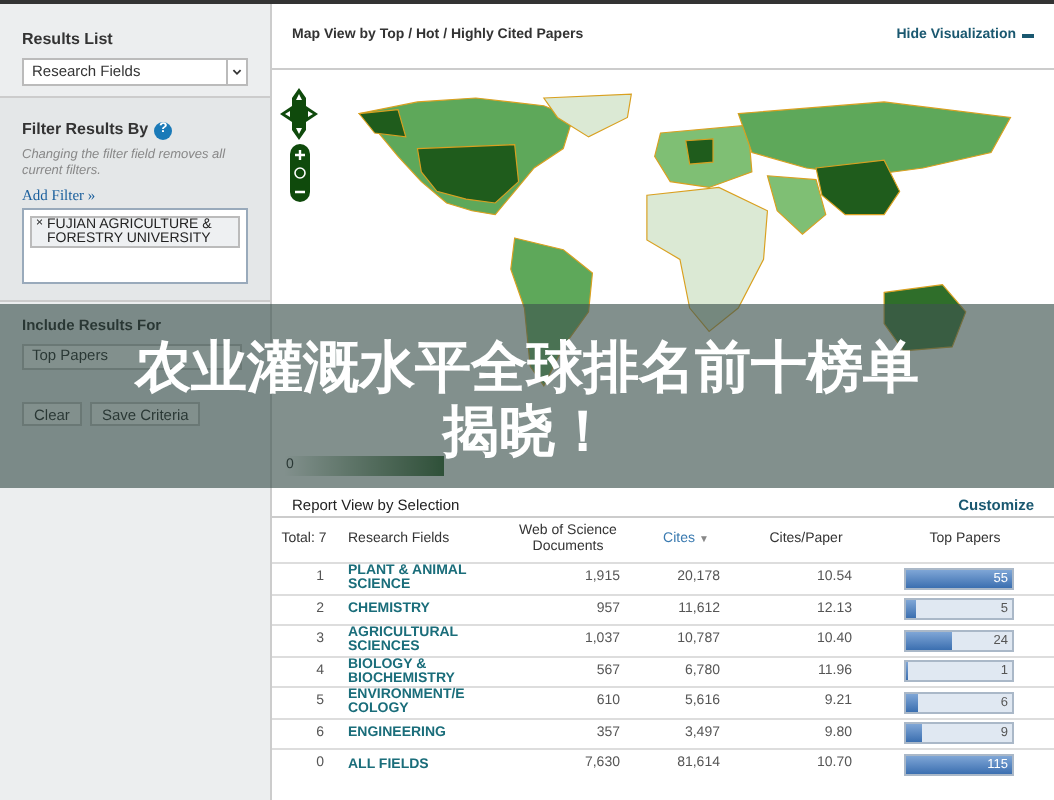  Describe the element at coordinates (68, 40) in the screenshot. I see `results-list-label: Results List` at that location.